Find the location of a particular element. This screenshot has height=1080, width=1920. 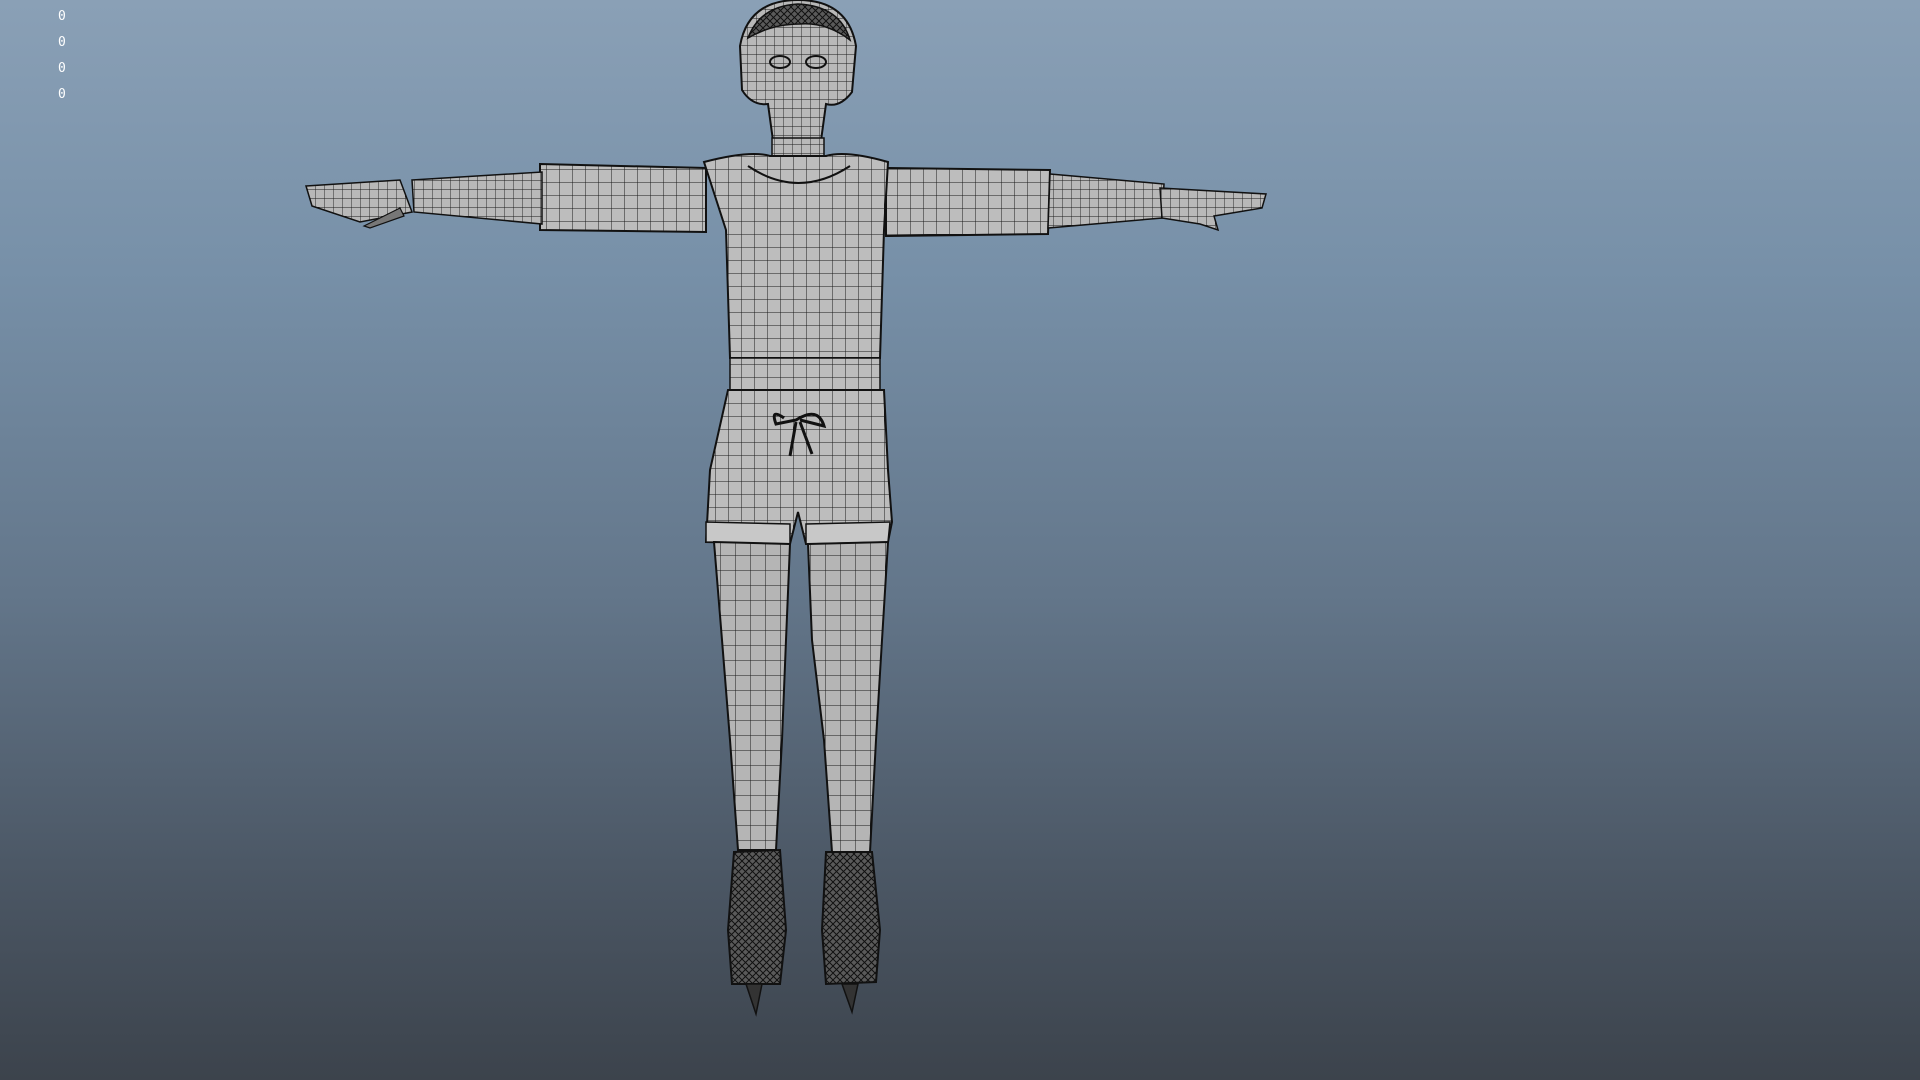

ice-skates is located at coordinates (804, 932).